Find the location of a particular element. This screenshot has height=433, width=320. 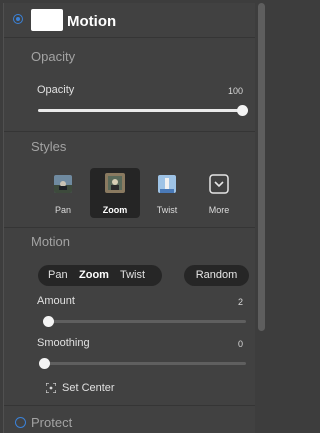

amount-value: 2 is located at coordinates (240, 302).